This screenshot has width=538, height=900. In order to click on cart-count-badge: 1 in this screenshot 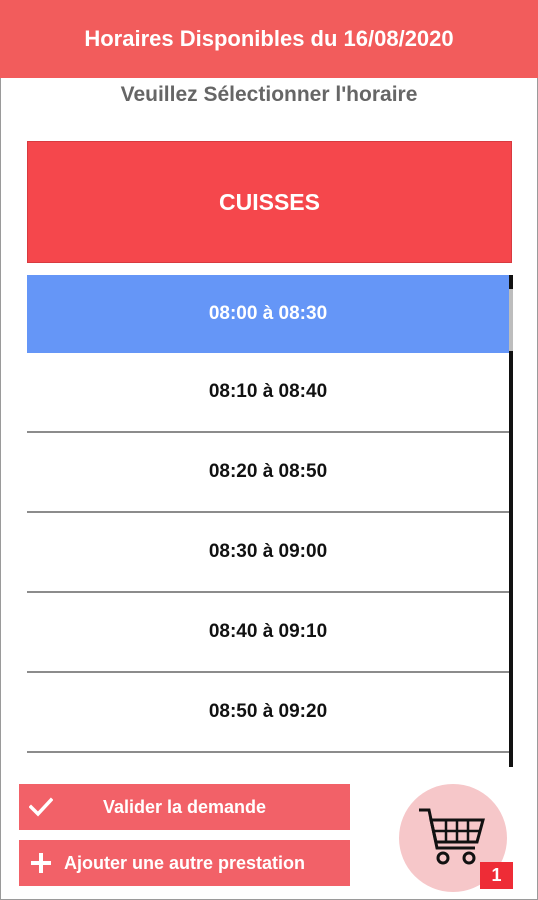, I will do `click(496, 875)`.